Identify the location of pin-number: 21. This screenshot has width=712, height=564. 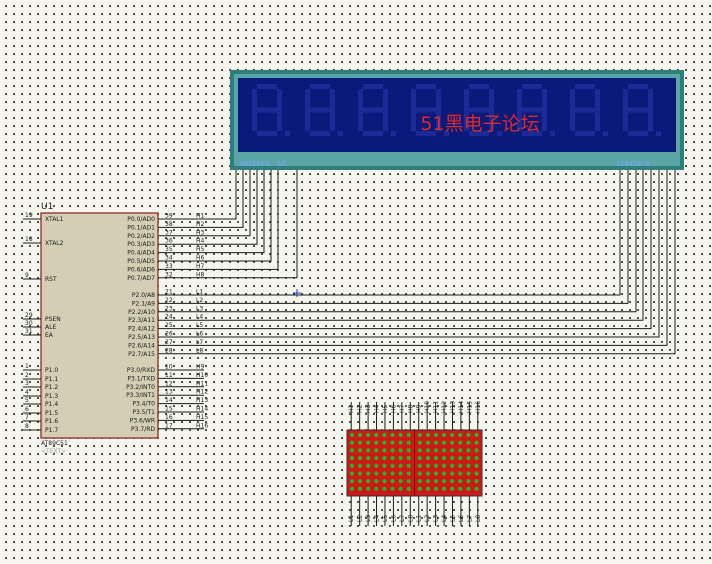
(169, 292).